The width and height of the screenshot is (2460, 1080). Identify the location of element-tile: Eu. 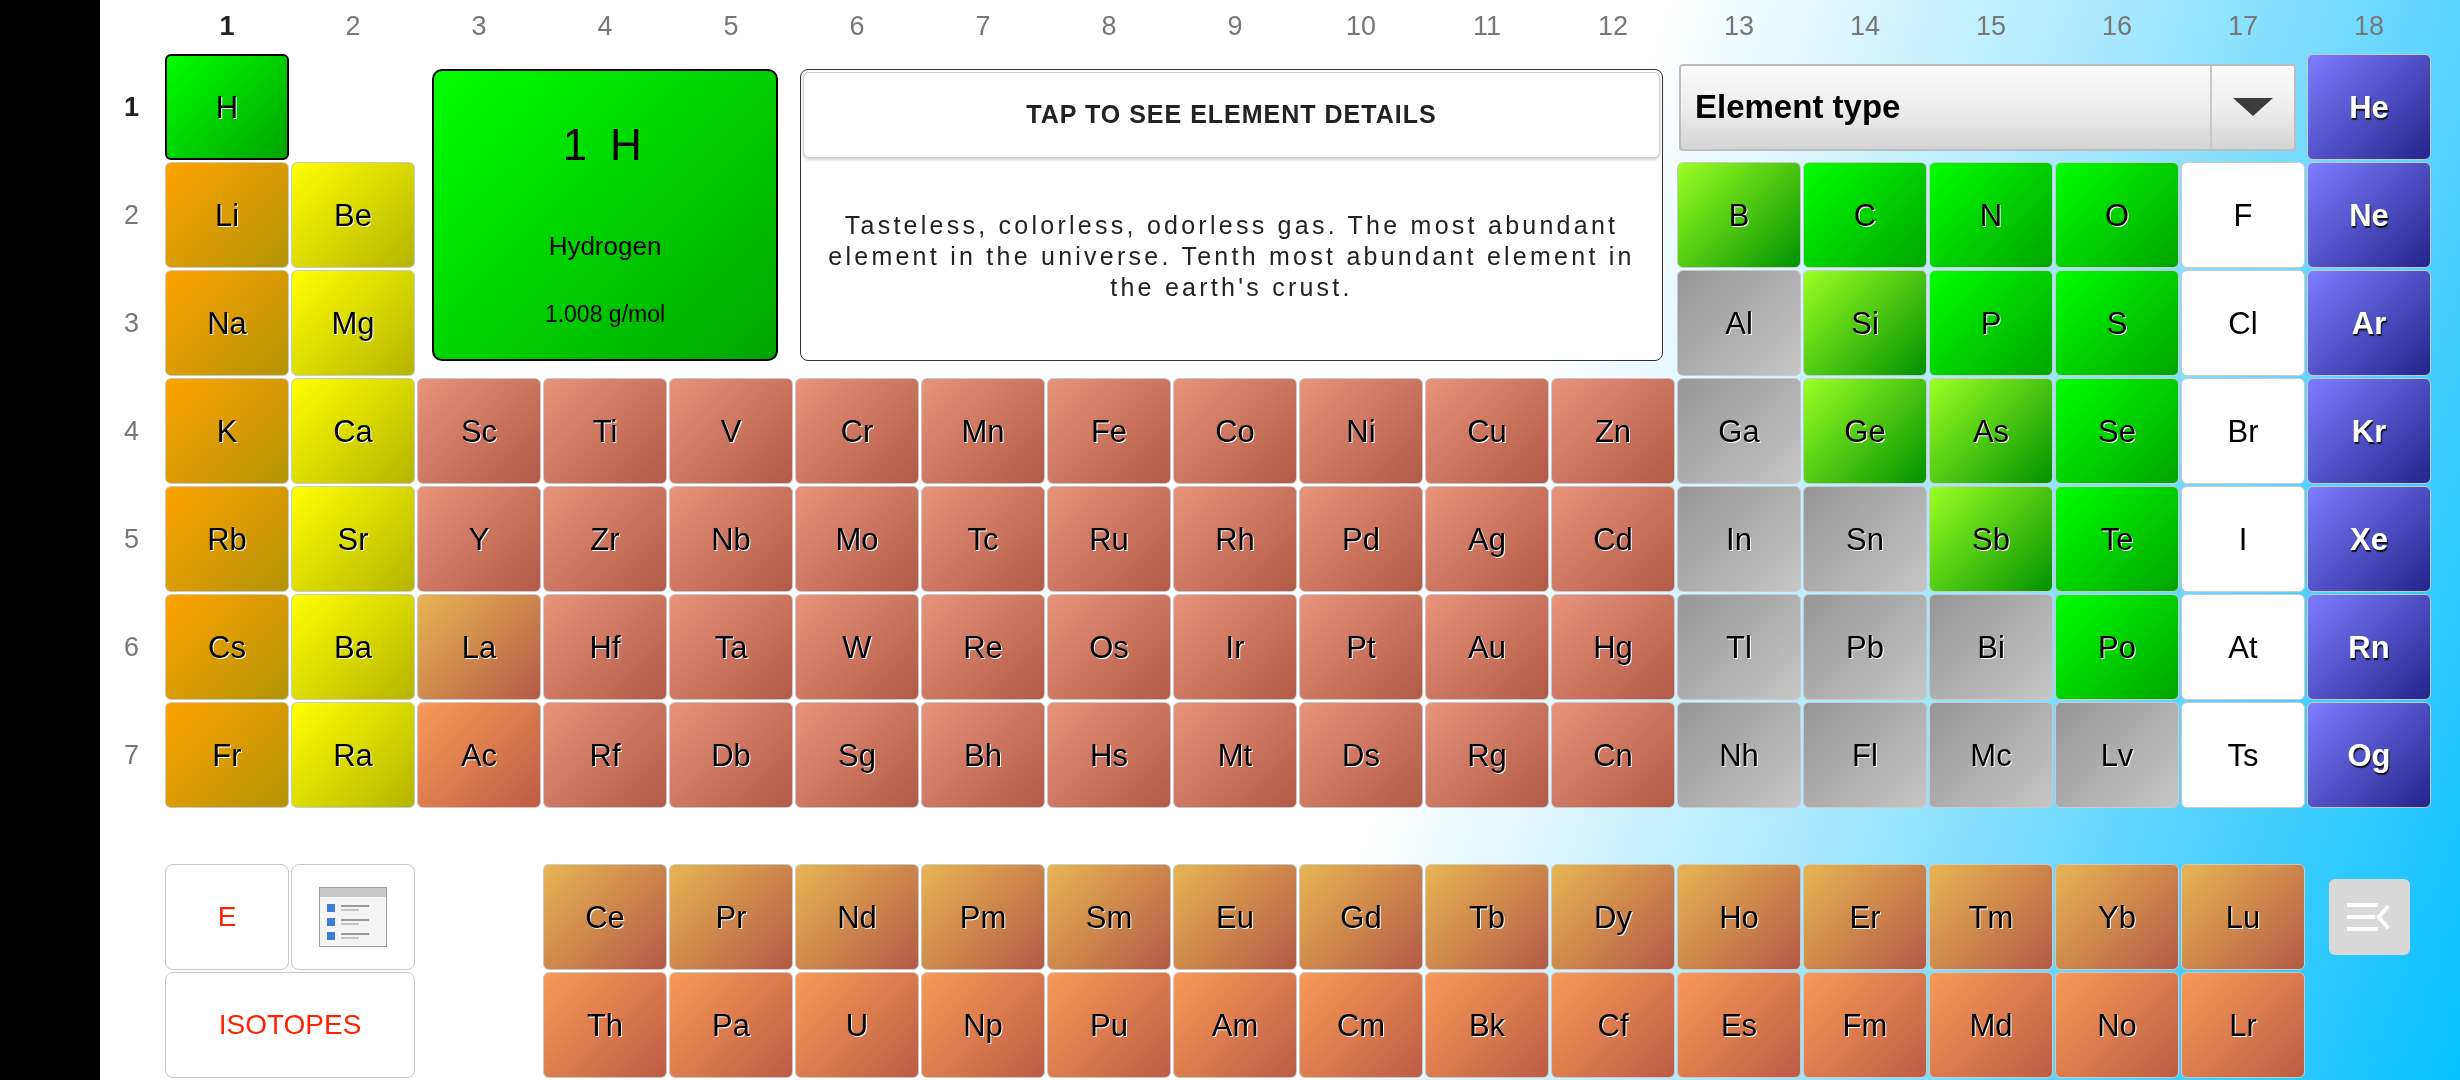
(1235, 917).